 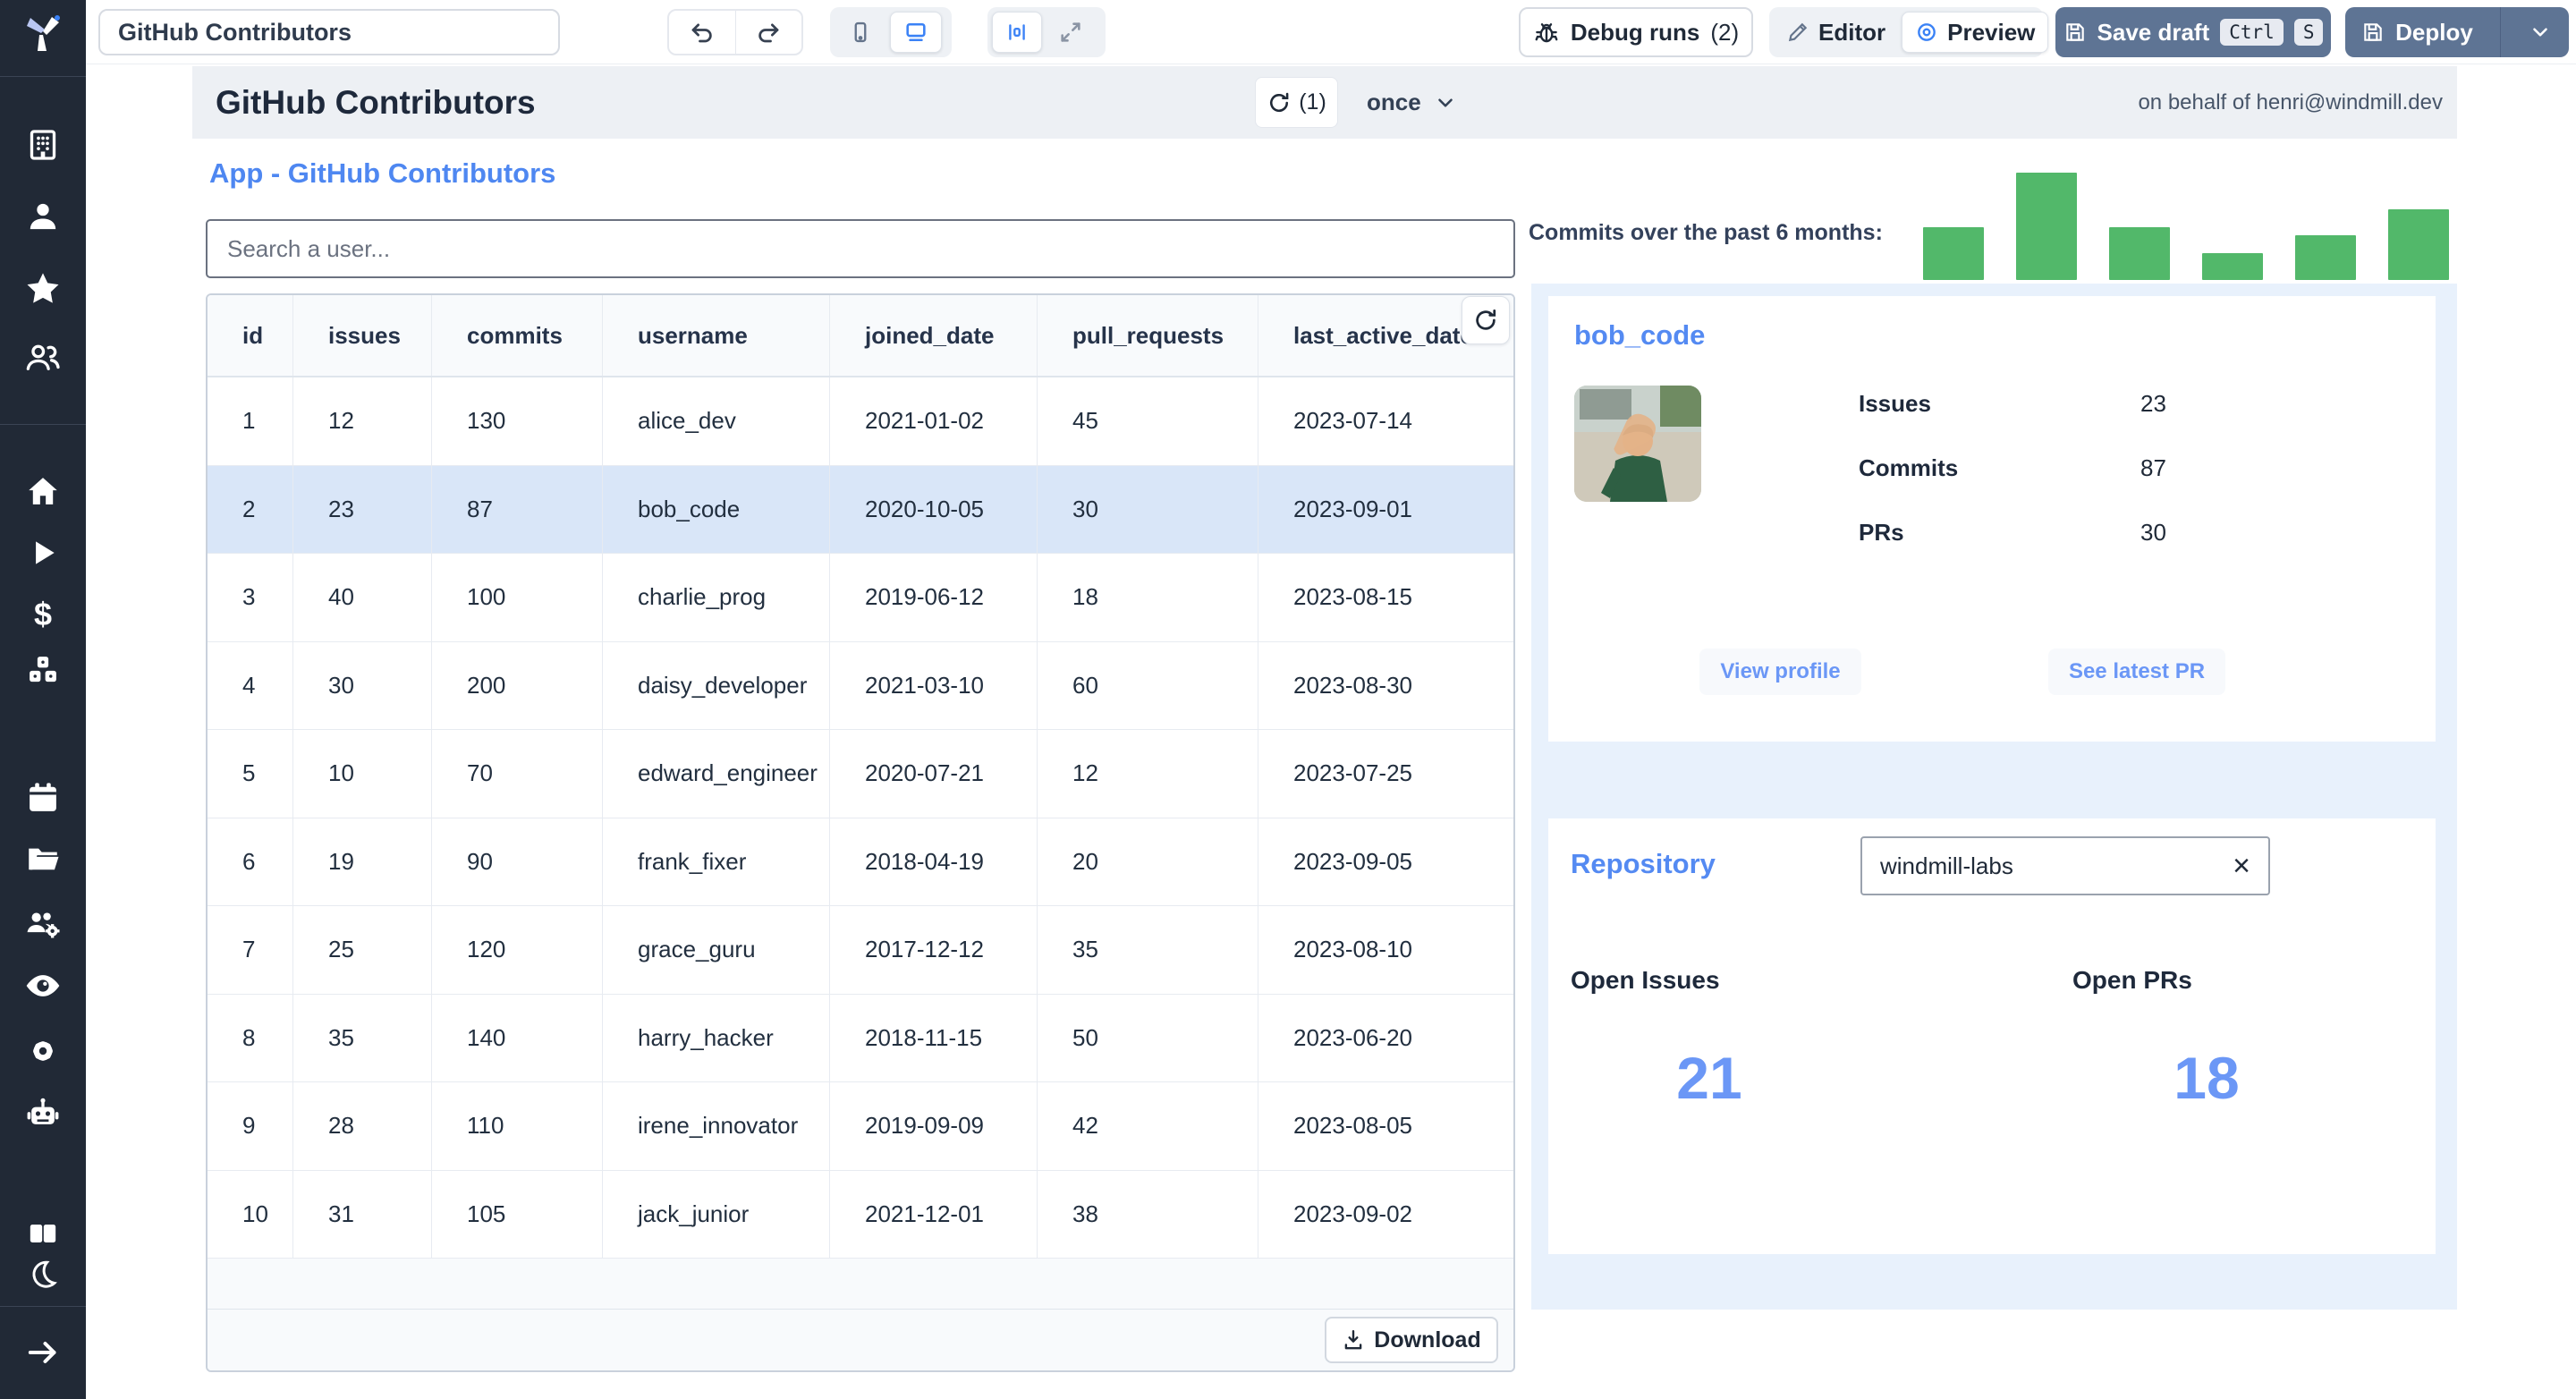 What do you see at coordinates (2500, 32) in the screenshot?
I see `deploy-split-divider` at bounding box center [2500, 32].